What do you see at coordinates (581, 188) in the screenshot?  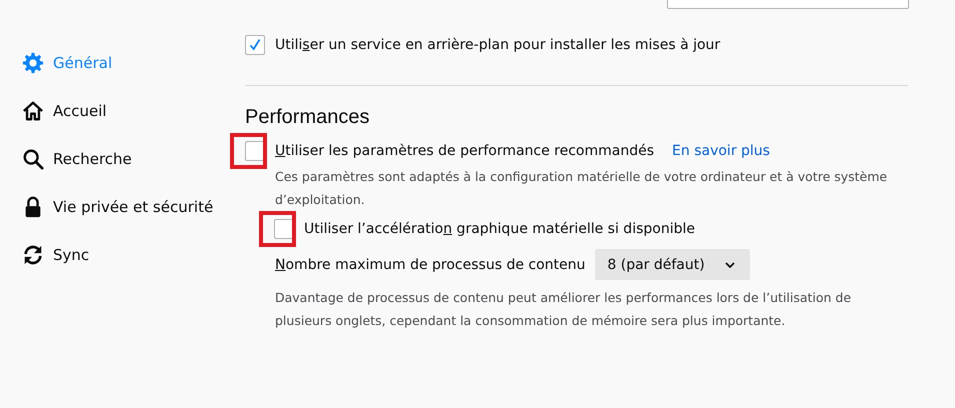 I see `description-text: Ces paramètres sont adaptés à la configuration matérielle de votre ordinateur et à votre système d’exploitation.` at bounding box center [581, 188].